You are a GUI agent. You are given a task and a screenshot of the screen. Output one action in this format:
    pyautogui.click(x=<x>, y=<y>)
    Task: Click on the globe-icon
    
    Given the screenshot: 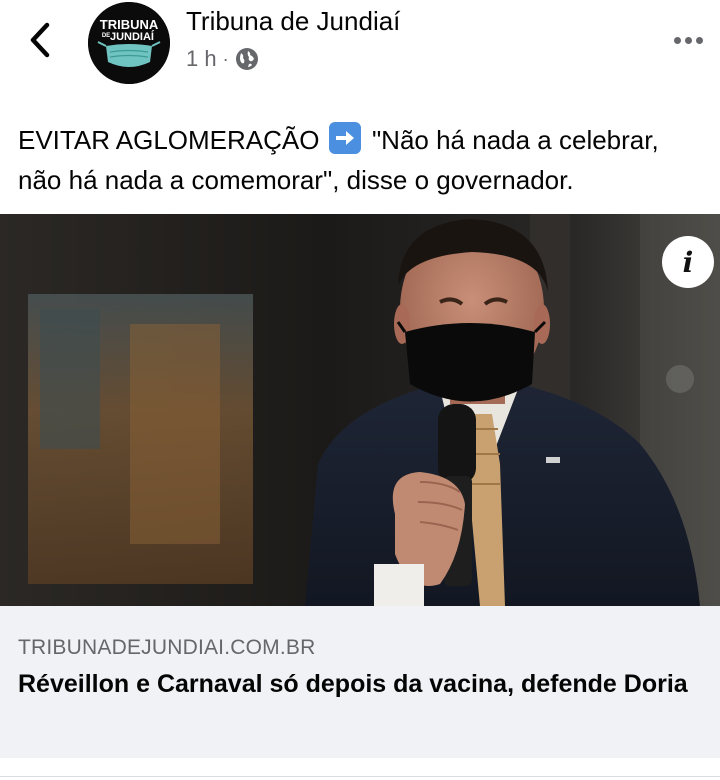 What is the action you would take?
    pyautogui.click(x=246, y=59)
    